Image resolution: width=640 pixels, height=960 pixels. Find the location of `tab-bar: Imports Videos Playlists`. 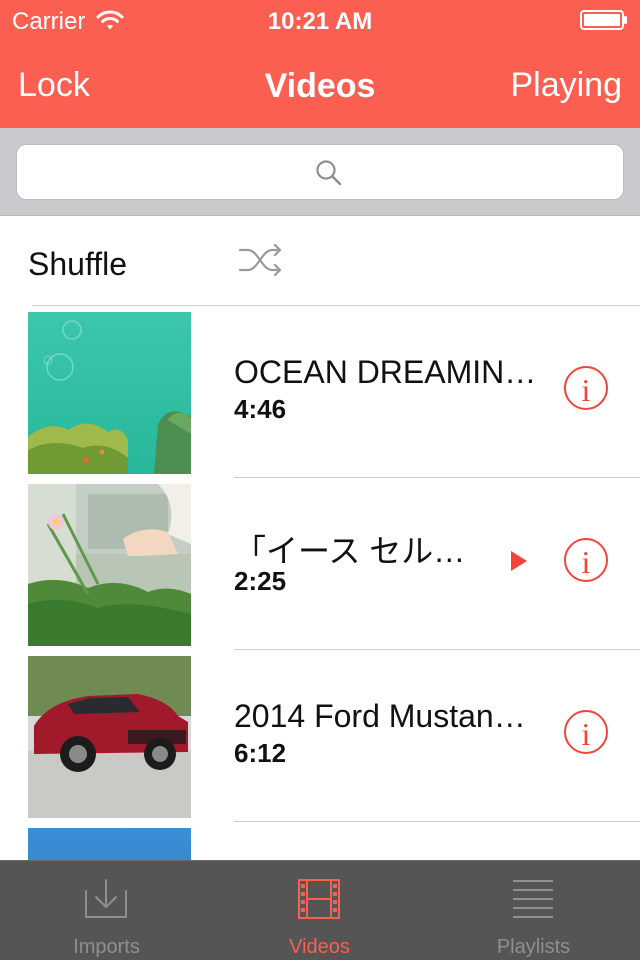

tab-bar: Imports Videos Playlists is located at coordinates (320, 910).